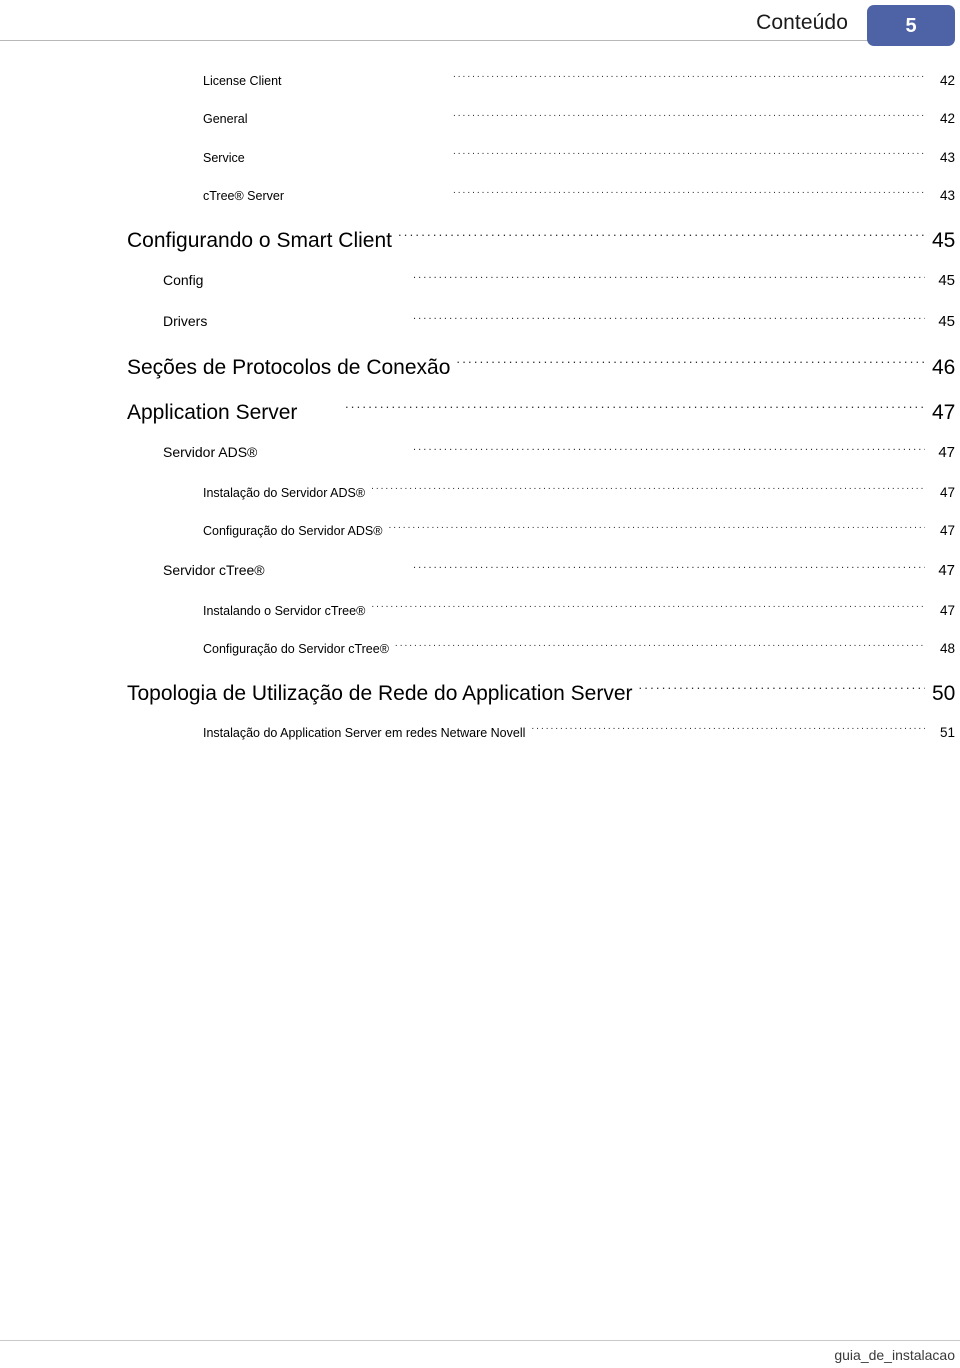 This screenshot has height=1368, width=960. What do you see at coordinates (284, 610) in the screenshot?
I see `toc-entry-label: Instalando o Servidor cTree®` at bounding box center [284, 610].